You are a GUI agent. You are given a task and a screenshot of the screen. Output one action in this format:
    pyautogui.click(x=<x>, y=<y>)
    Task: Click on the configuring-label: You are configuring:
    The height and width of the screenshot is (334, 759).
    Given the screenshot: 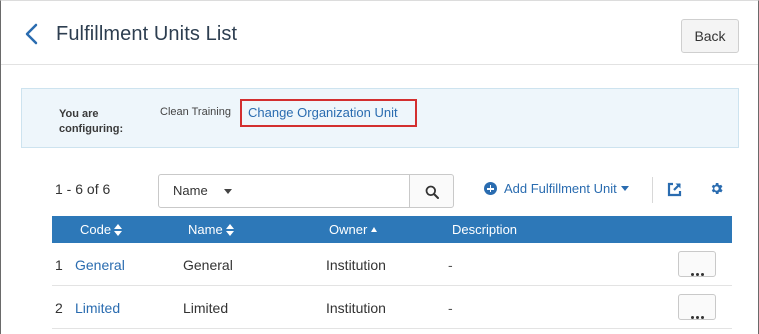 What is the action you would take?
    pyautogui.click(x=91, y=121)
    